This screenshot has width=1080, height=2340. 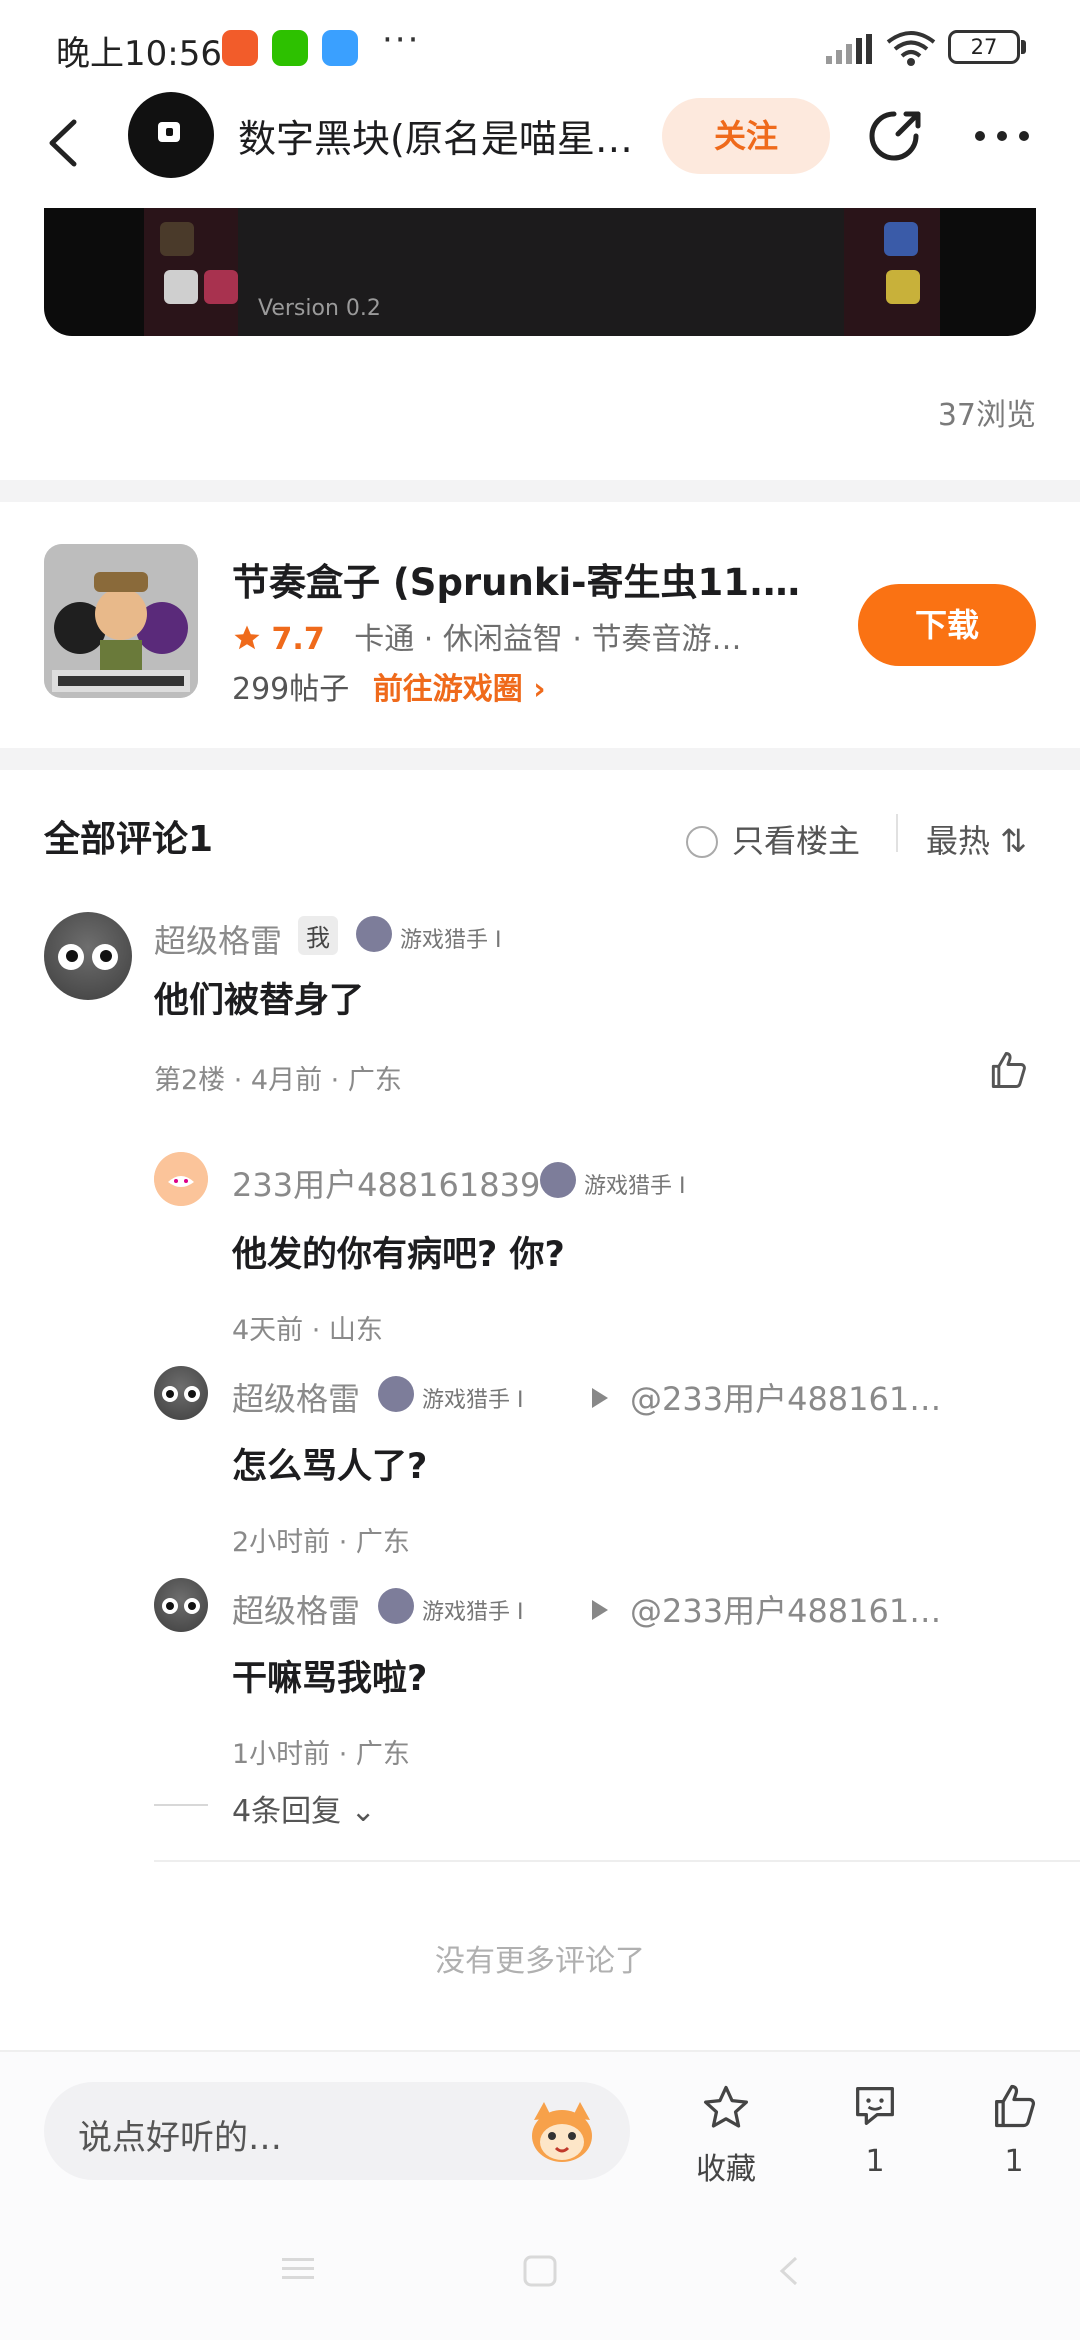 What do you see at coordinates (849, 49) in the screenshot?
I see `signal-icon` at bounding box center [849, 49].